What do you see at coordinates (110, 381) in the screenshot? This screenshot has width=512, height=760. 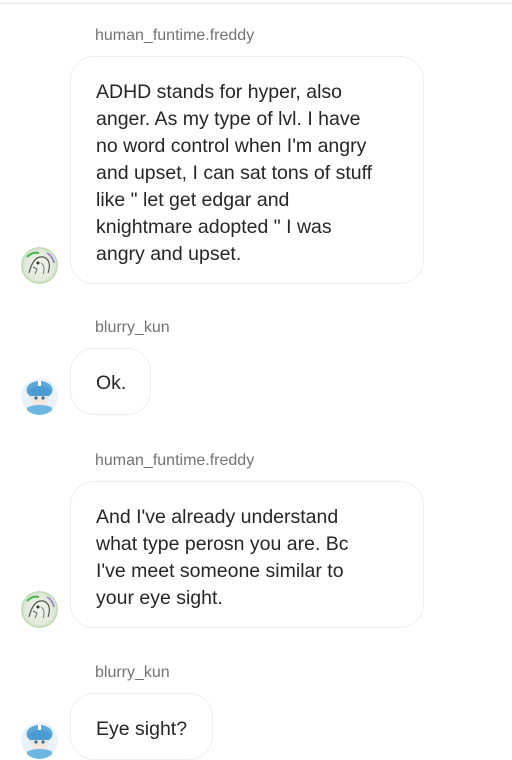 I see `message-bubble: Ok.` at bounding box center [110, 381].